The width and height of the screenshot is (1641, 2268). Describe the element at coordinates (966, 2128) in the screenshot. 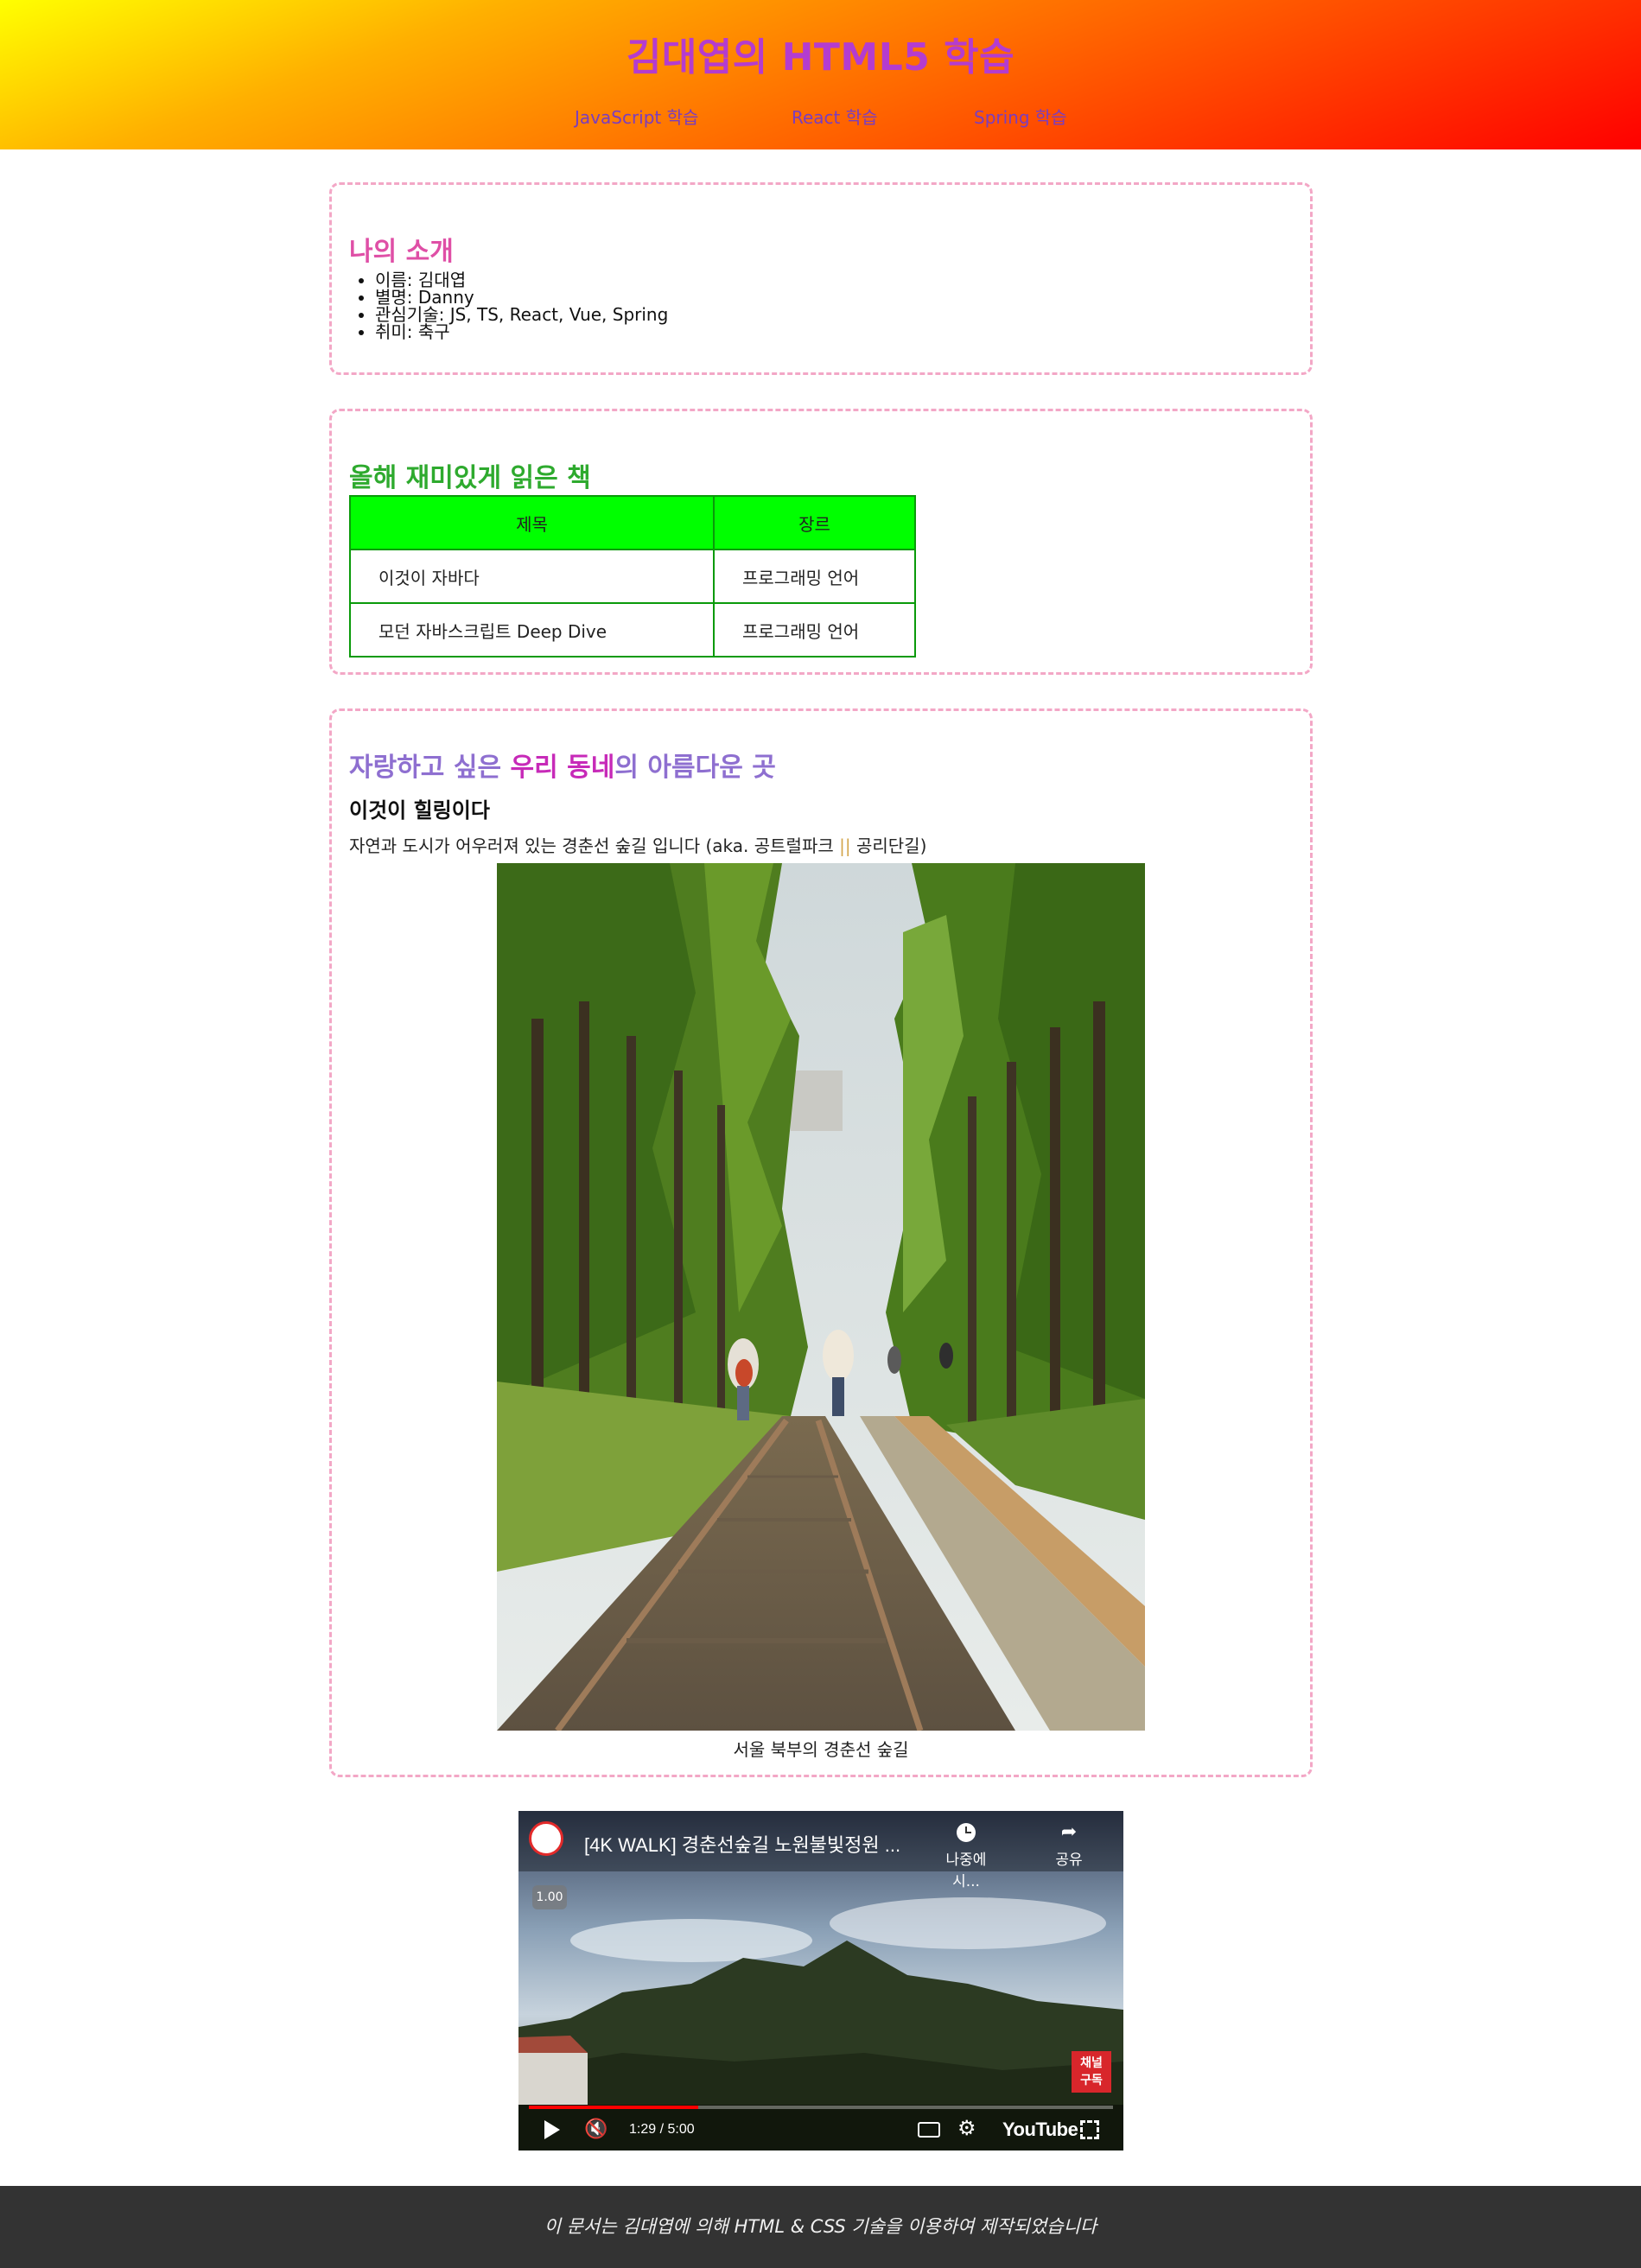

I see `settings-gear-icon: ⚙` at that location.